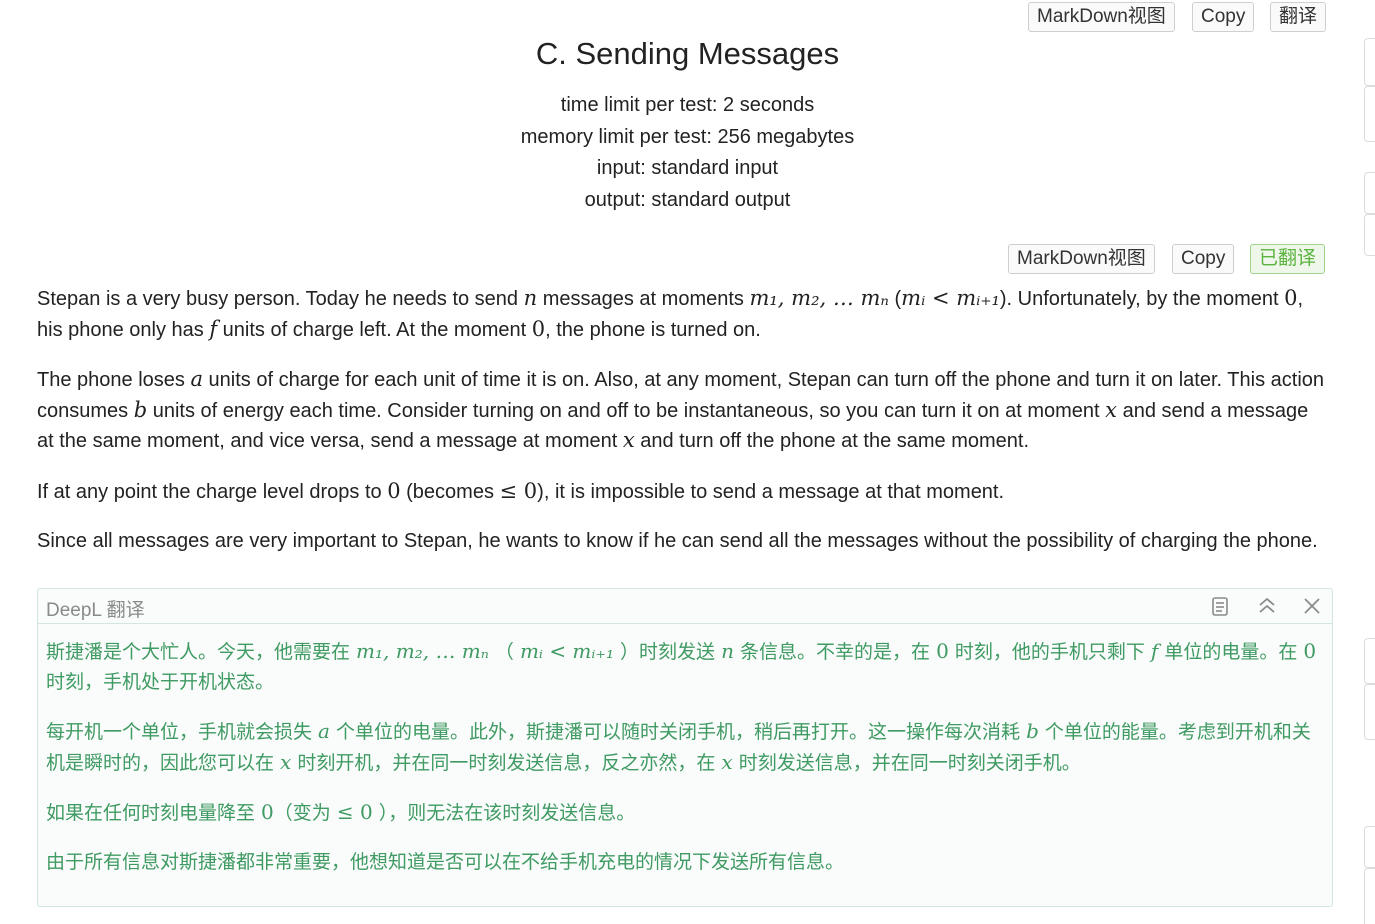  What do you see at coordinates (1223, 17) in the screenshot?
I see `copy-button: Copy` at bounding box center [1223, 17].